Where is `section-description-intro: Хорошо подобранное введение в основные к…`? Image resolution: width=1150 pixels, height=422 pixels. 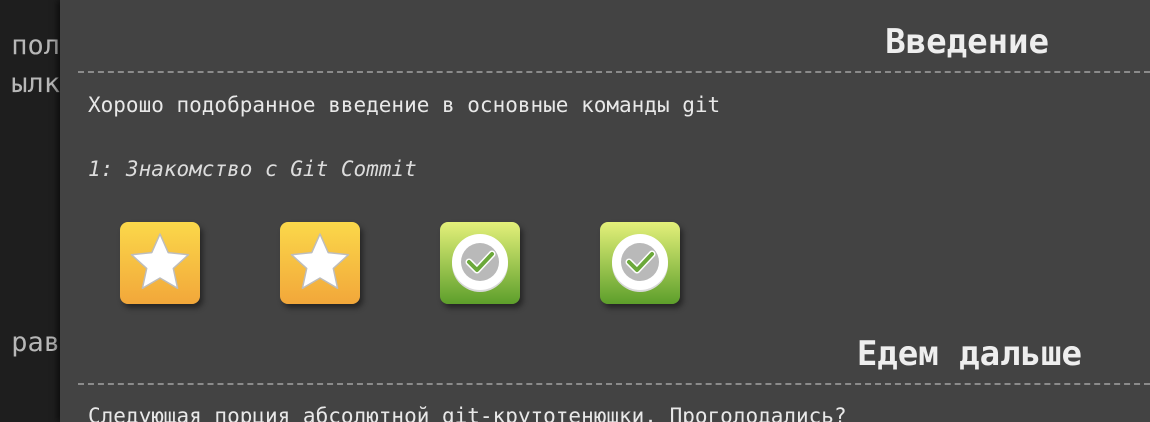 section-description-intro: Хорошо подобранное введение в основные к… is located at coordinates (404, 105).